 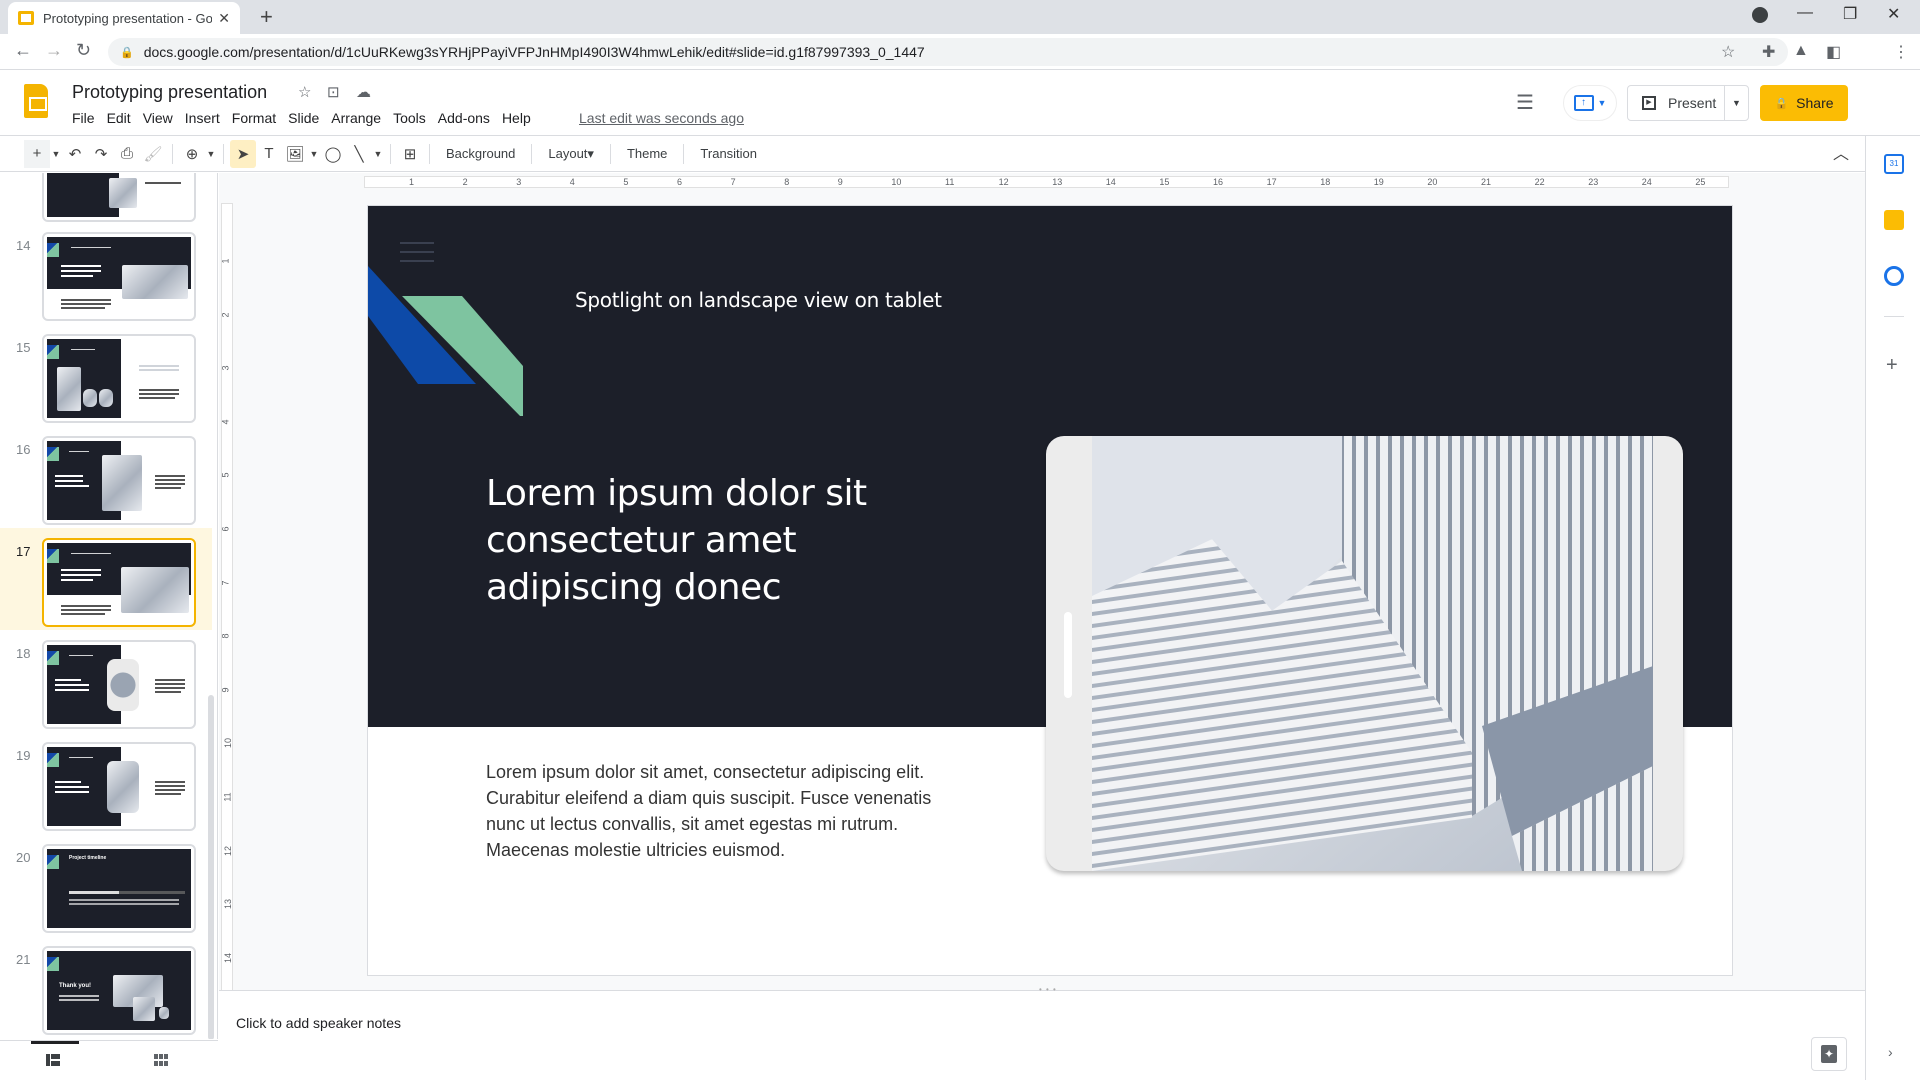 What do you see at coordinates (106, 895) in the screenshot?
I see `slide-thumbnail-20: 20 Project timeline` at bounding box center [106, 895].